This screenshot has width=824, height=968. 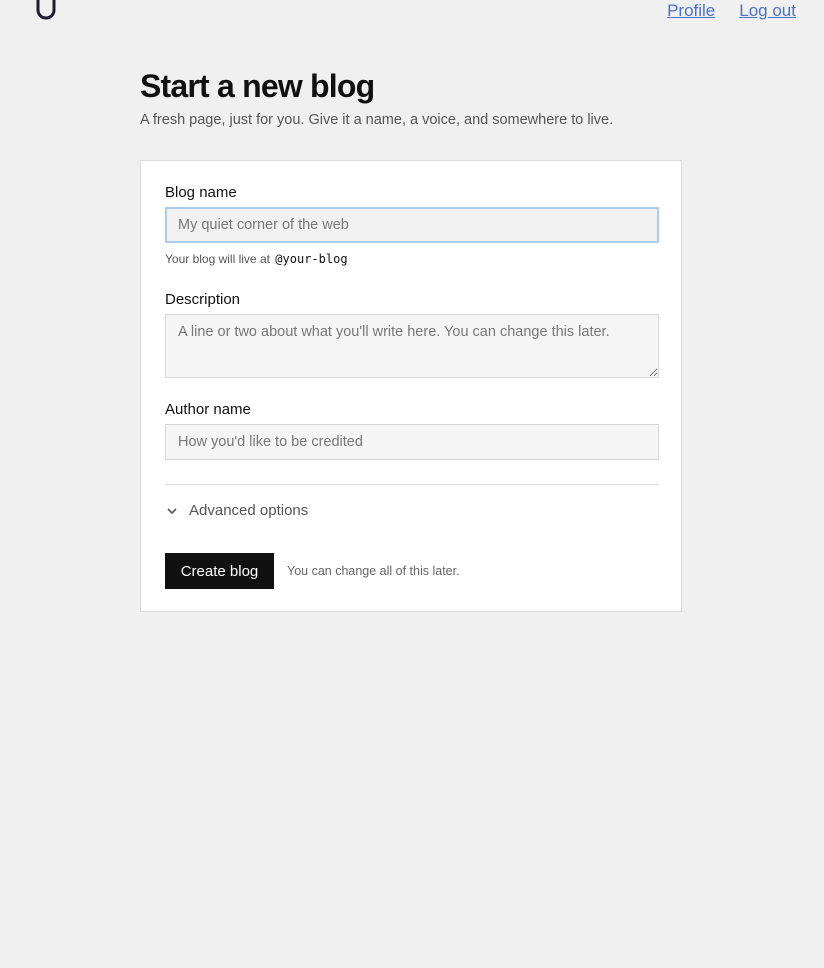 What do you see at coordinates (767, 11) in the screenshot?
I see `logout-link: Log out` at bounding box center [767, 11].